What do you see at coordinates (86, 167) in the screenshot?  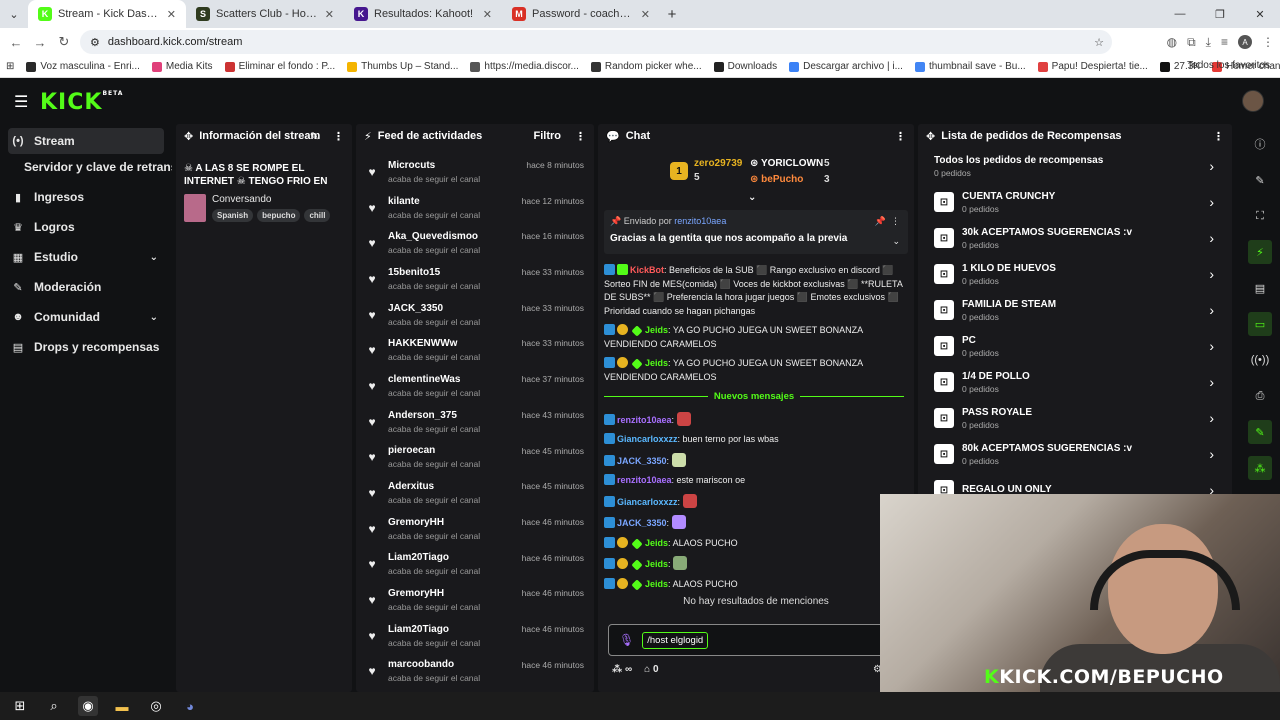 I see `sidebar-item-server-key: Servidor y clave de retransmisión` at bounding box center [86, 167].